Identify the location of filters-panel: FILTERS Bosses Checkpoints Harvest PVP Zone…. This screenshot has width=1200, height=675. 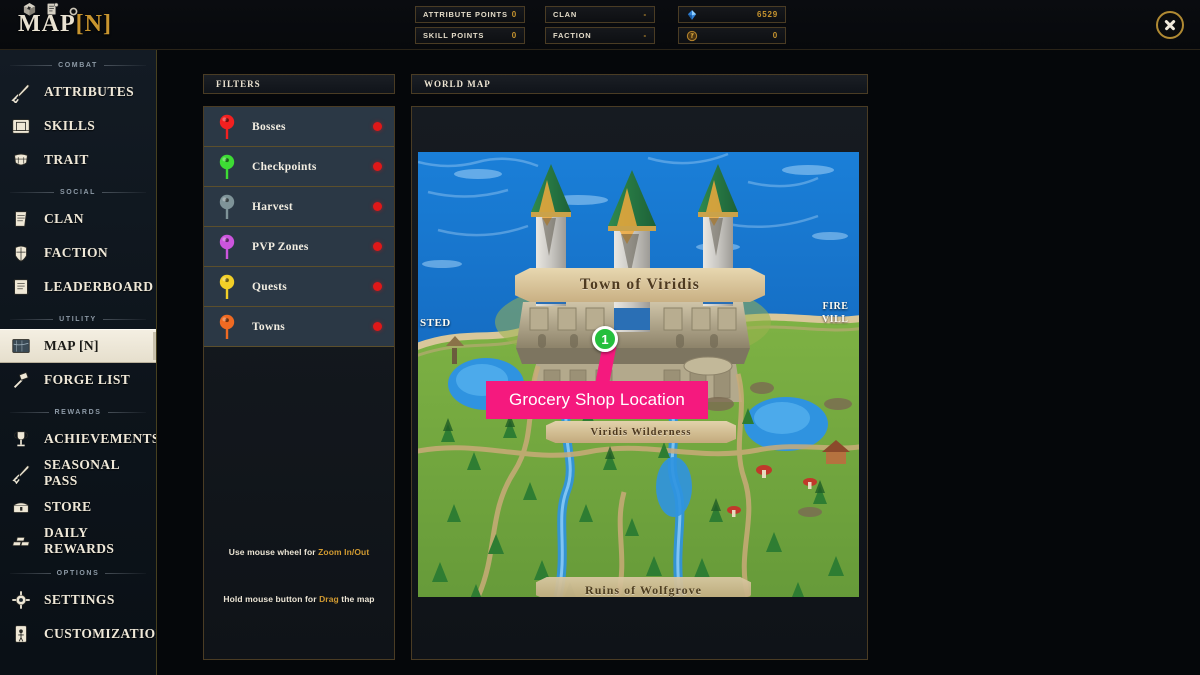
(299, 367).